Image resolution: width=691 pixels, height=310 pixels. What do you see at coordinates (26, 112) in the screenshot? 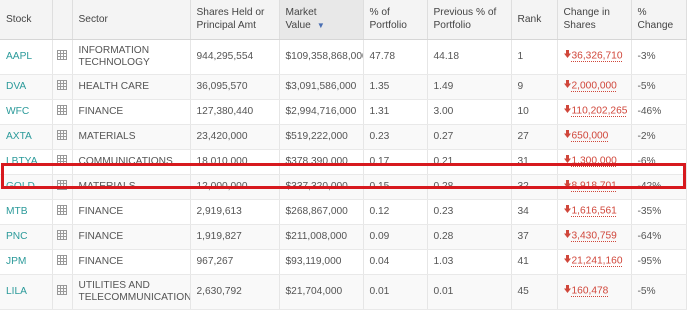
I see `stock-ticker-link: WFC` at bounding box center [26, 112].